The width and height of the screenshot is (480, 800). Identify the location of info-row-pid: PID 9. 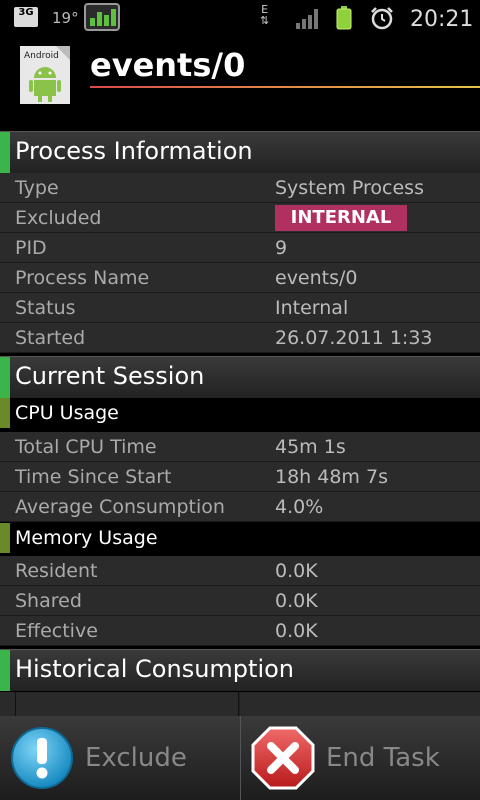
(240, 248).